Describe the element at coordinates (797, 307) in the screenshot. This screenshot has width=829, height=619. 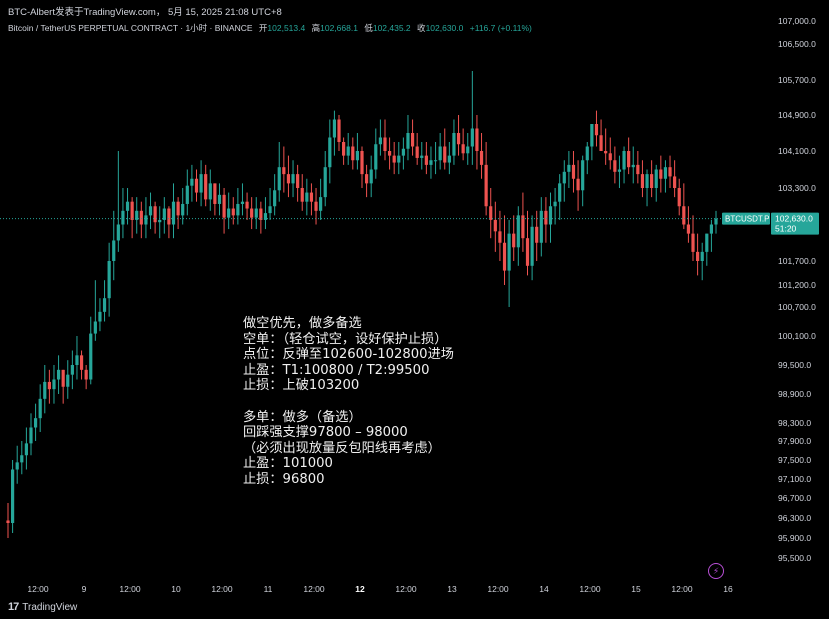
I see `price-tick-label: 100,700.0` at that location.